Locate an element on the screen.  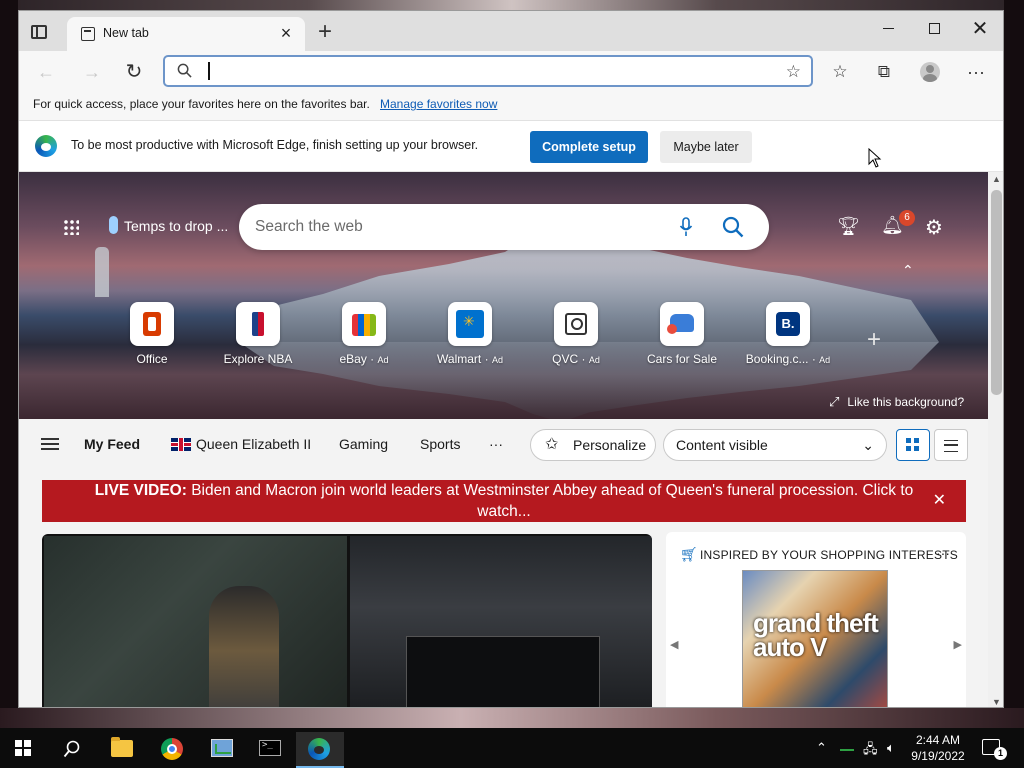
show-hidden-icons-chevron: ⌃ is located at coordinates (821, 748).